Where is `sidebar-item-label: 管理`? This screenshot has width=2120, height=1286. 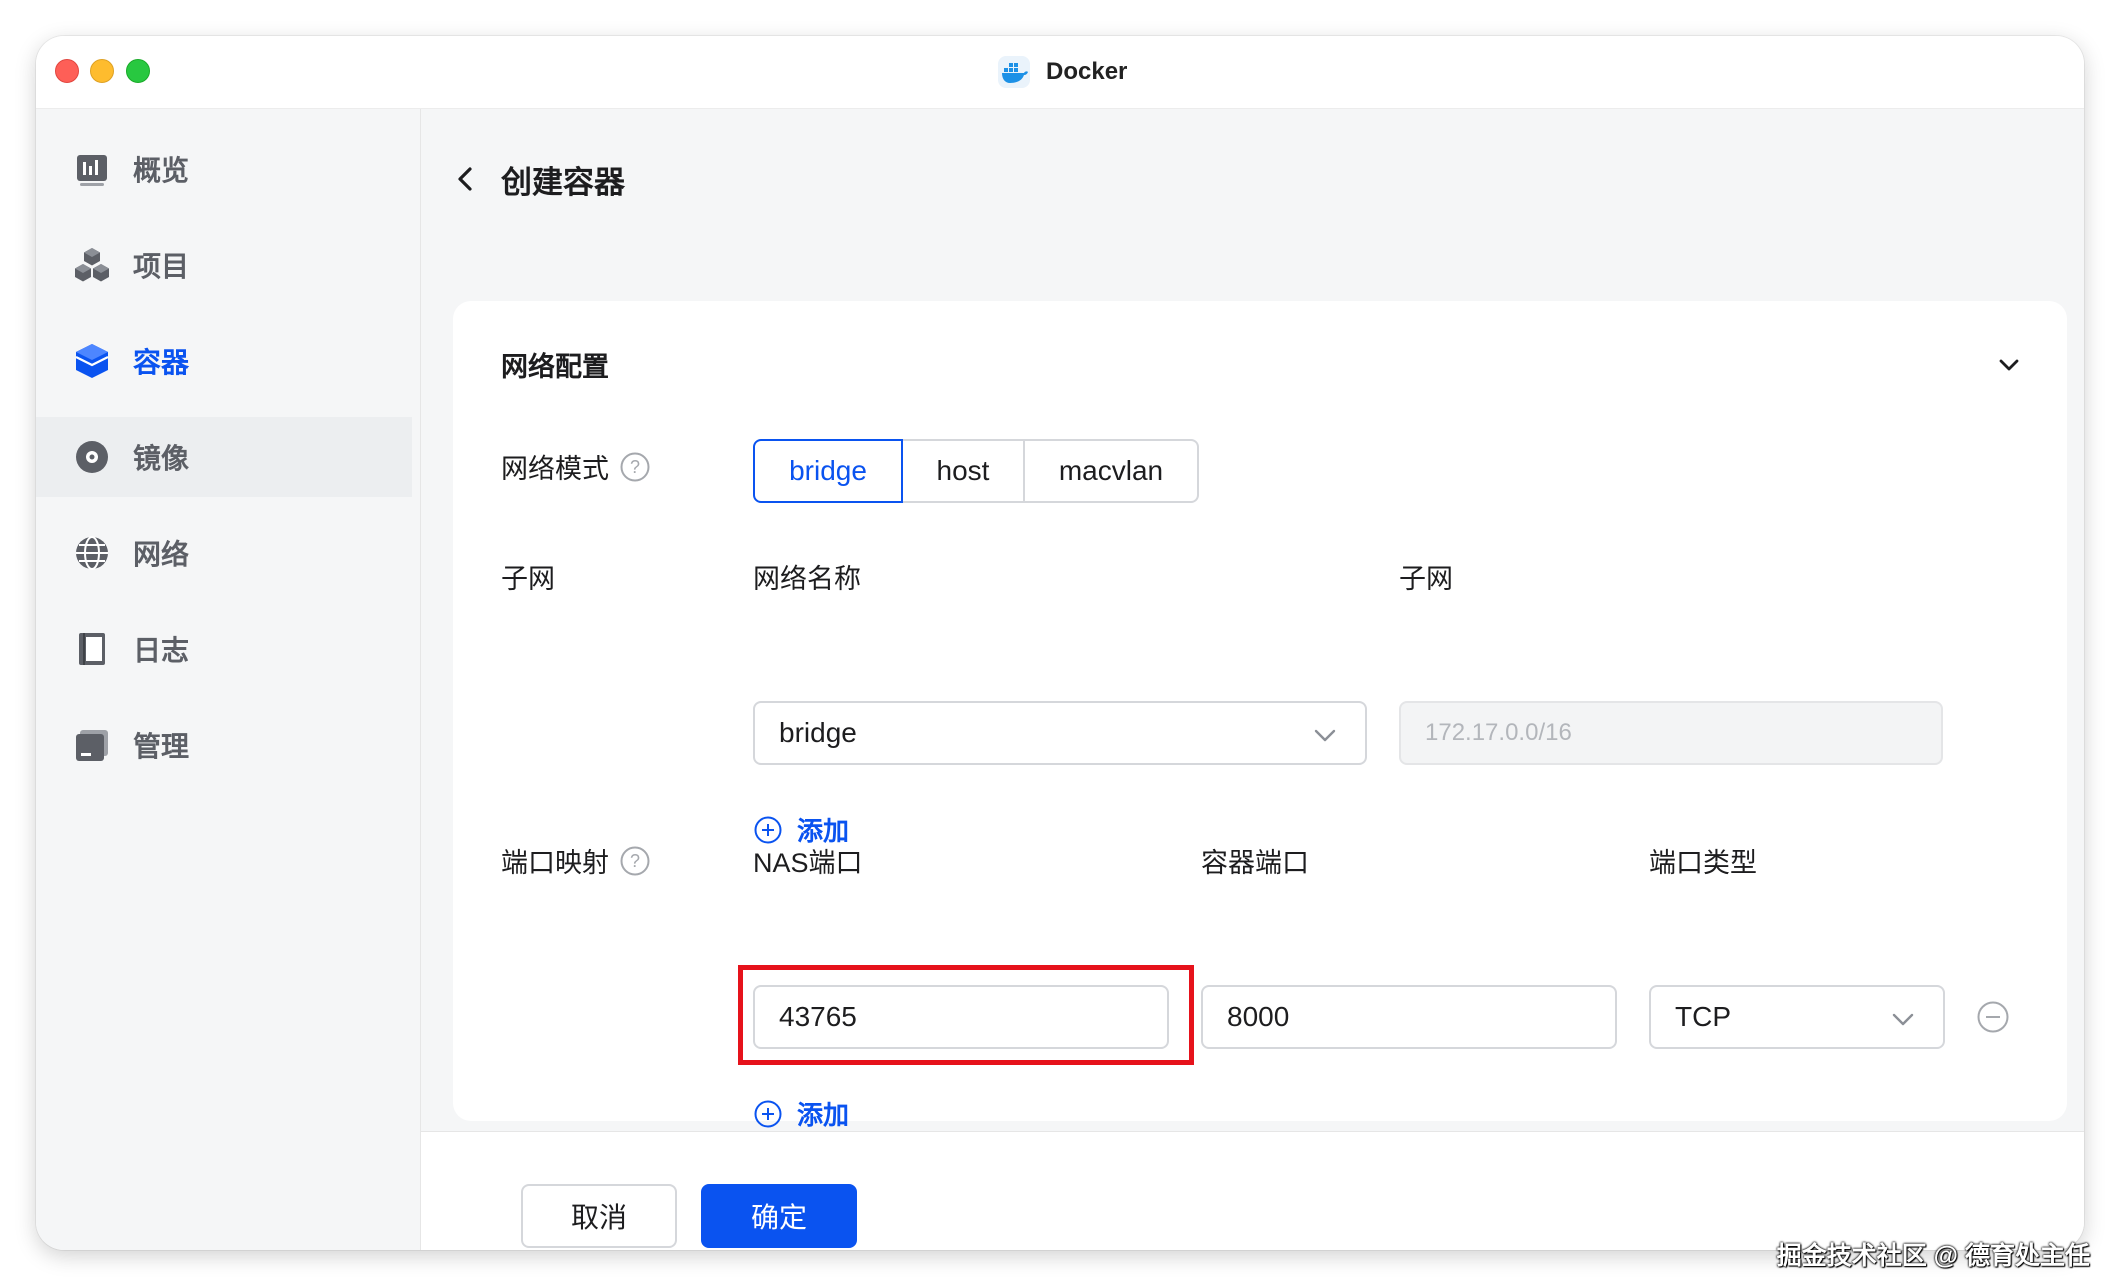
sidebar-item-label: 管理 is located at coordinates (161, 746).